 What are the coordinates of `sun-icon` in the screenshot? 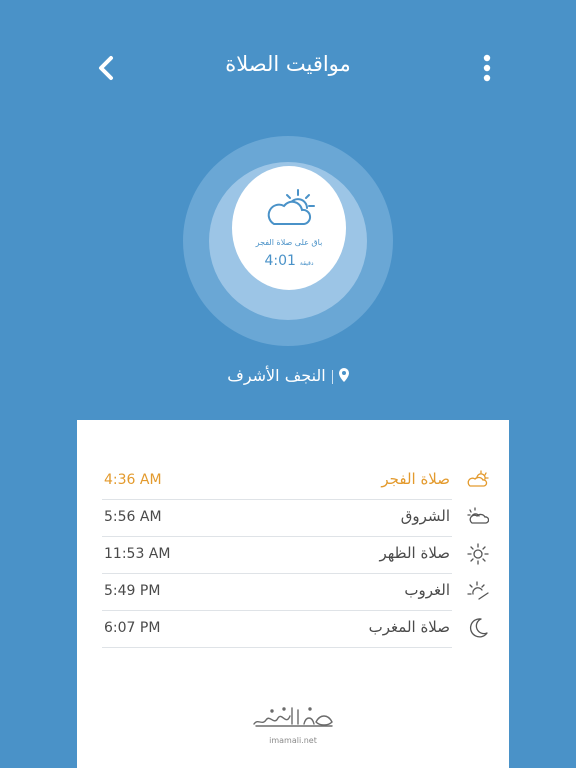 It's located at (478, 554).